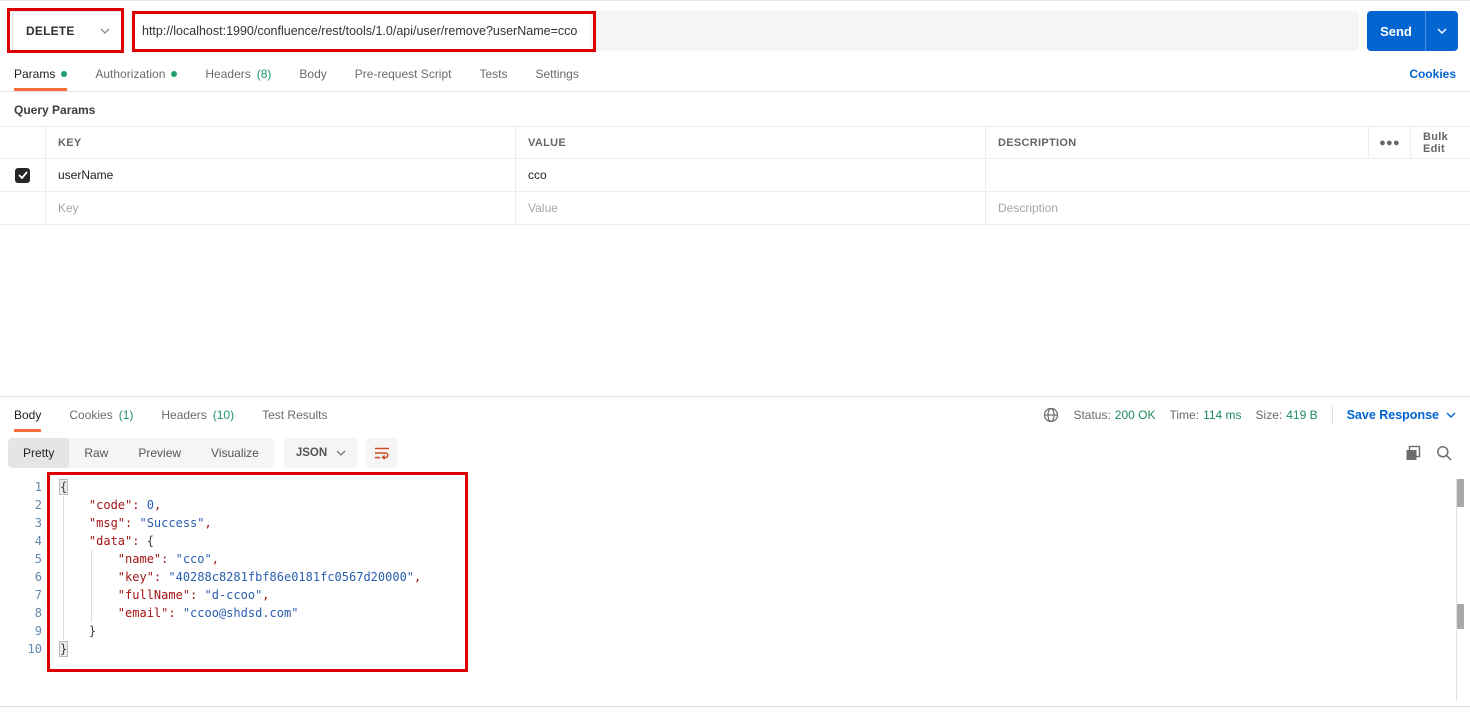  What do you see at coordinates (121, 541) in the screenshot?
I see `line-content: "data": {` at bounding box center [121, 541].